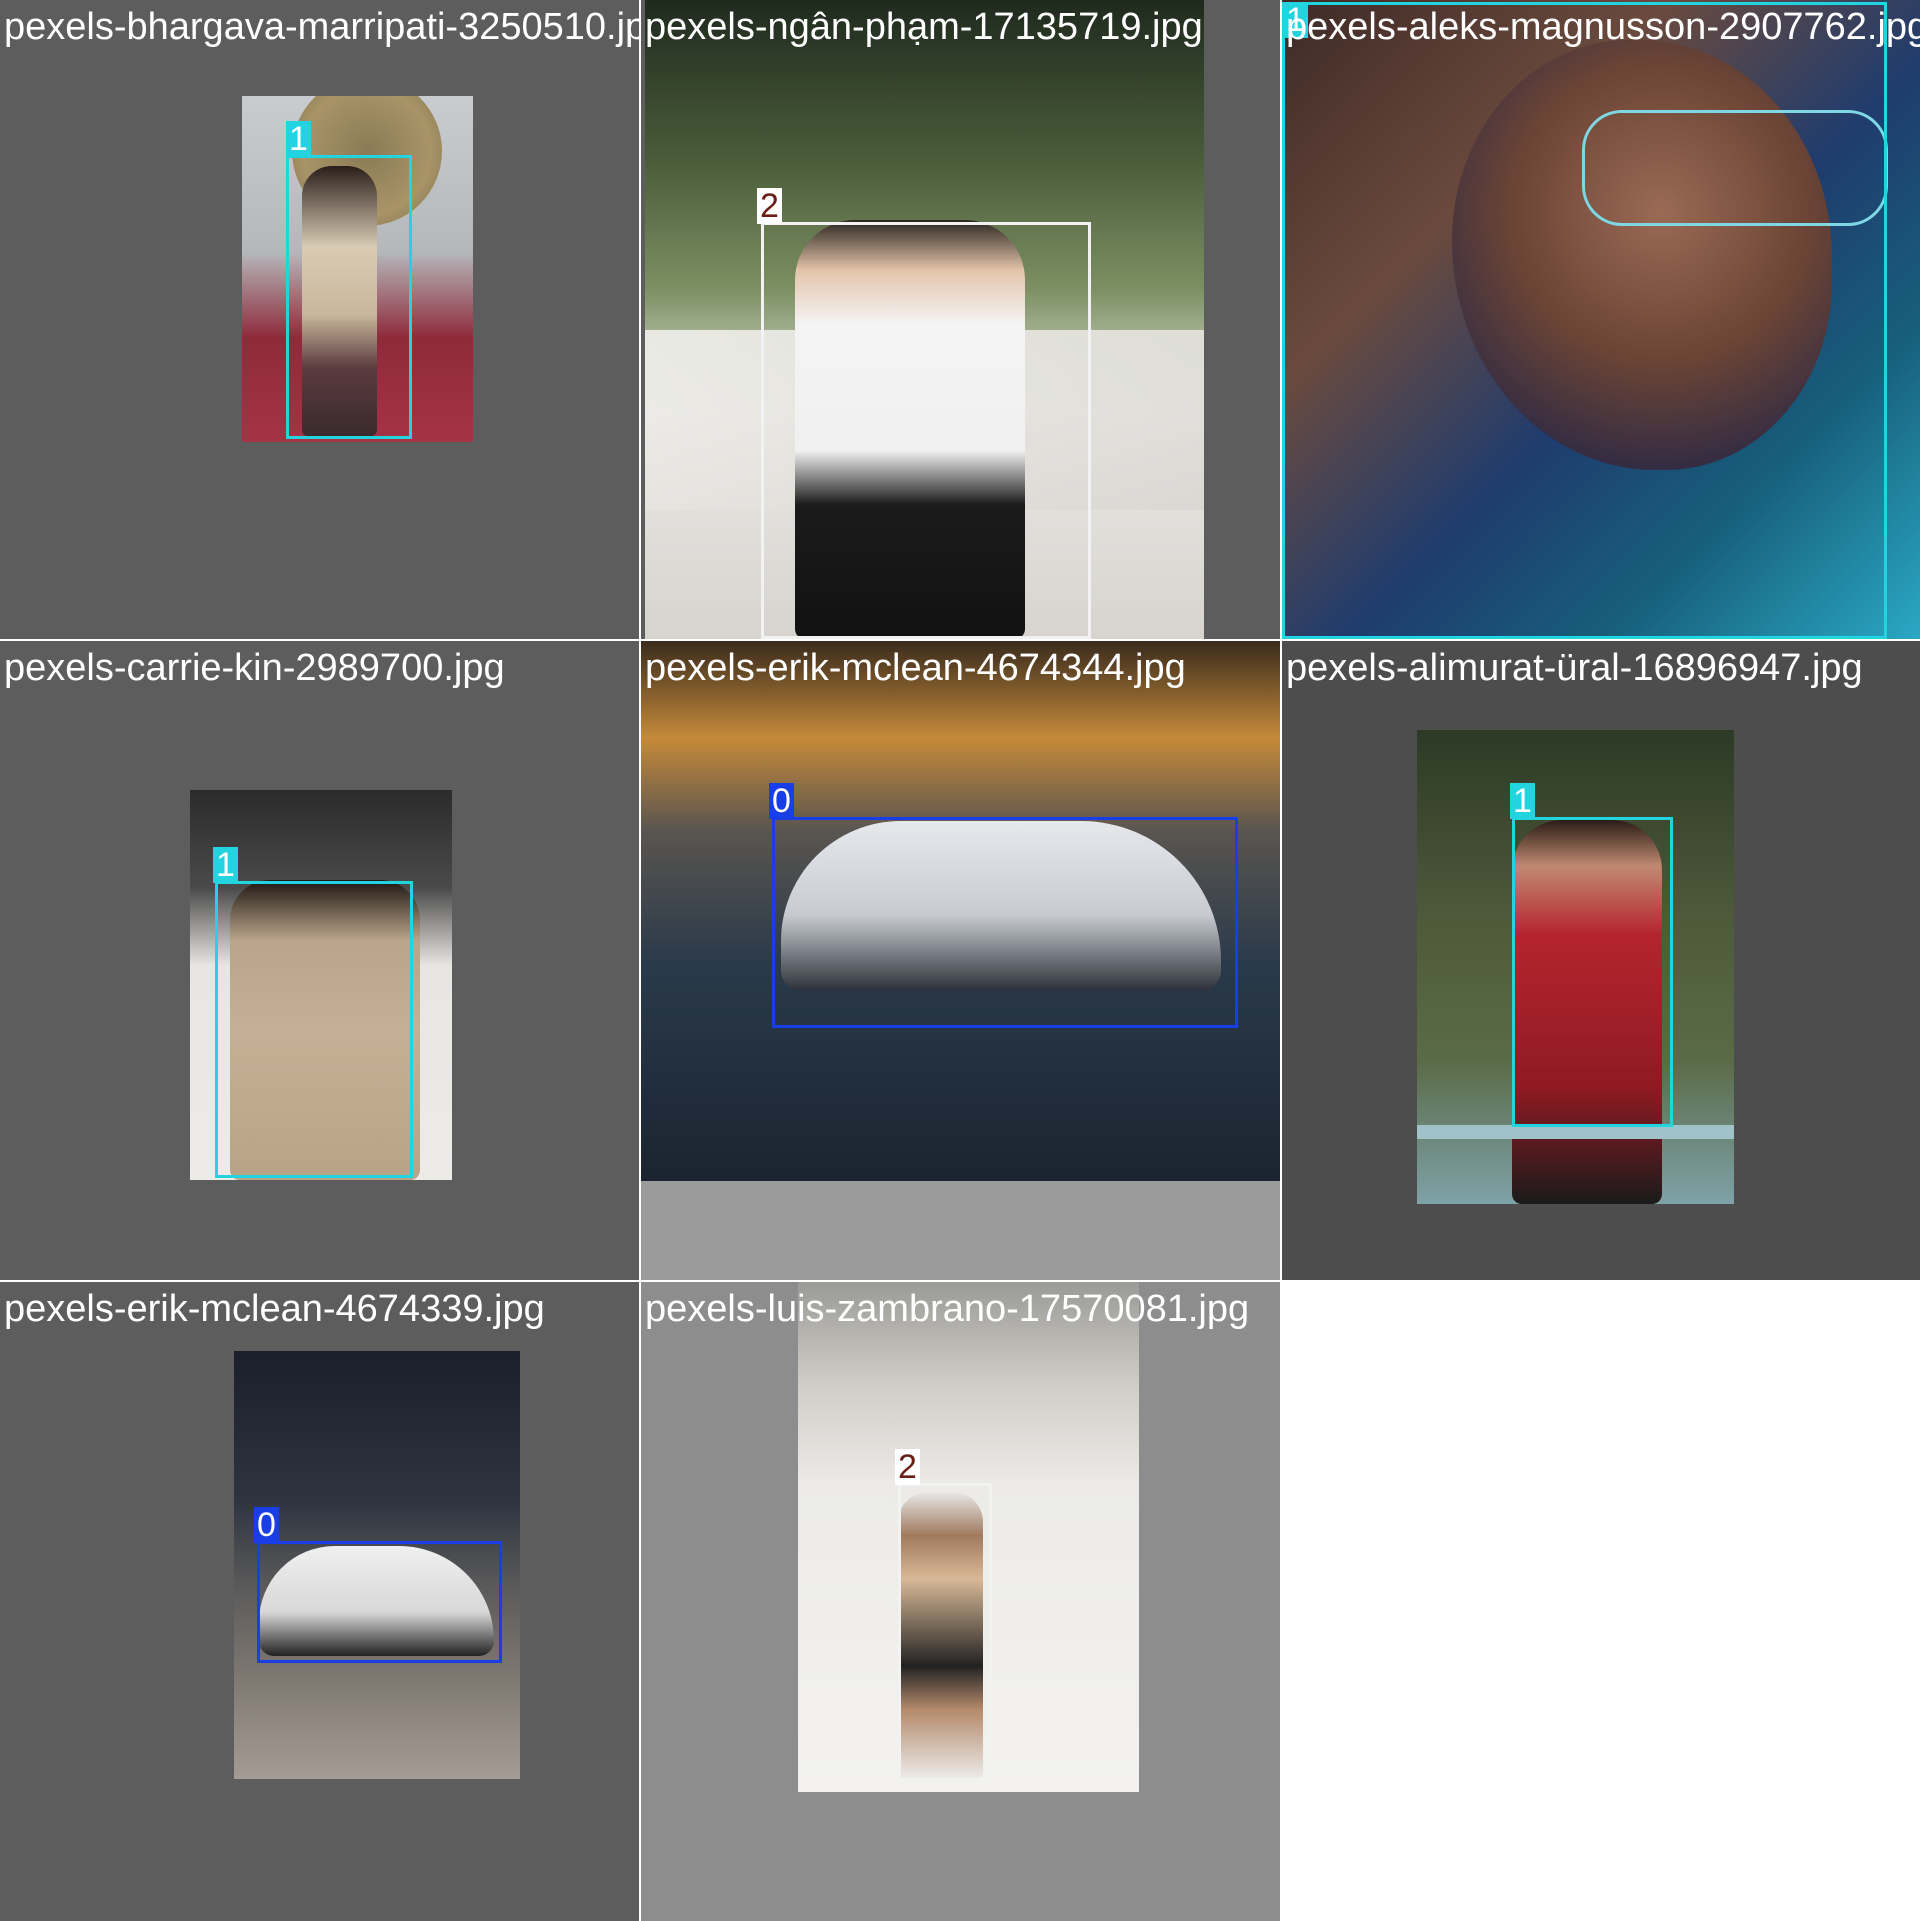 The height and width of the screenshot is (1921, 1920). I want to click on image-tile-2: pexels-ngân-phạm-17135719.jpg 2, so click(960, 319).